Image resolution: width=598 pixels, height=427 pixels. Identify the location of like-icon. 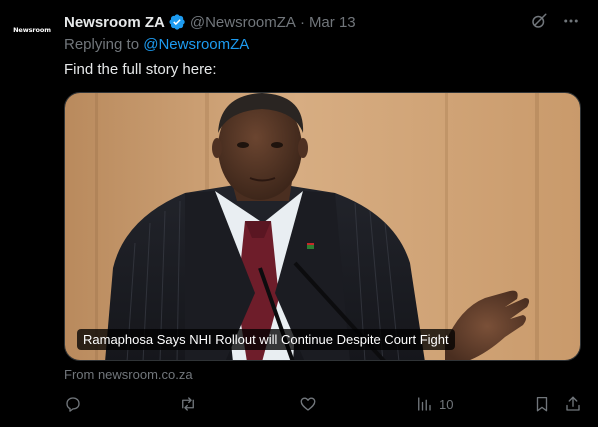
(308, 404).